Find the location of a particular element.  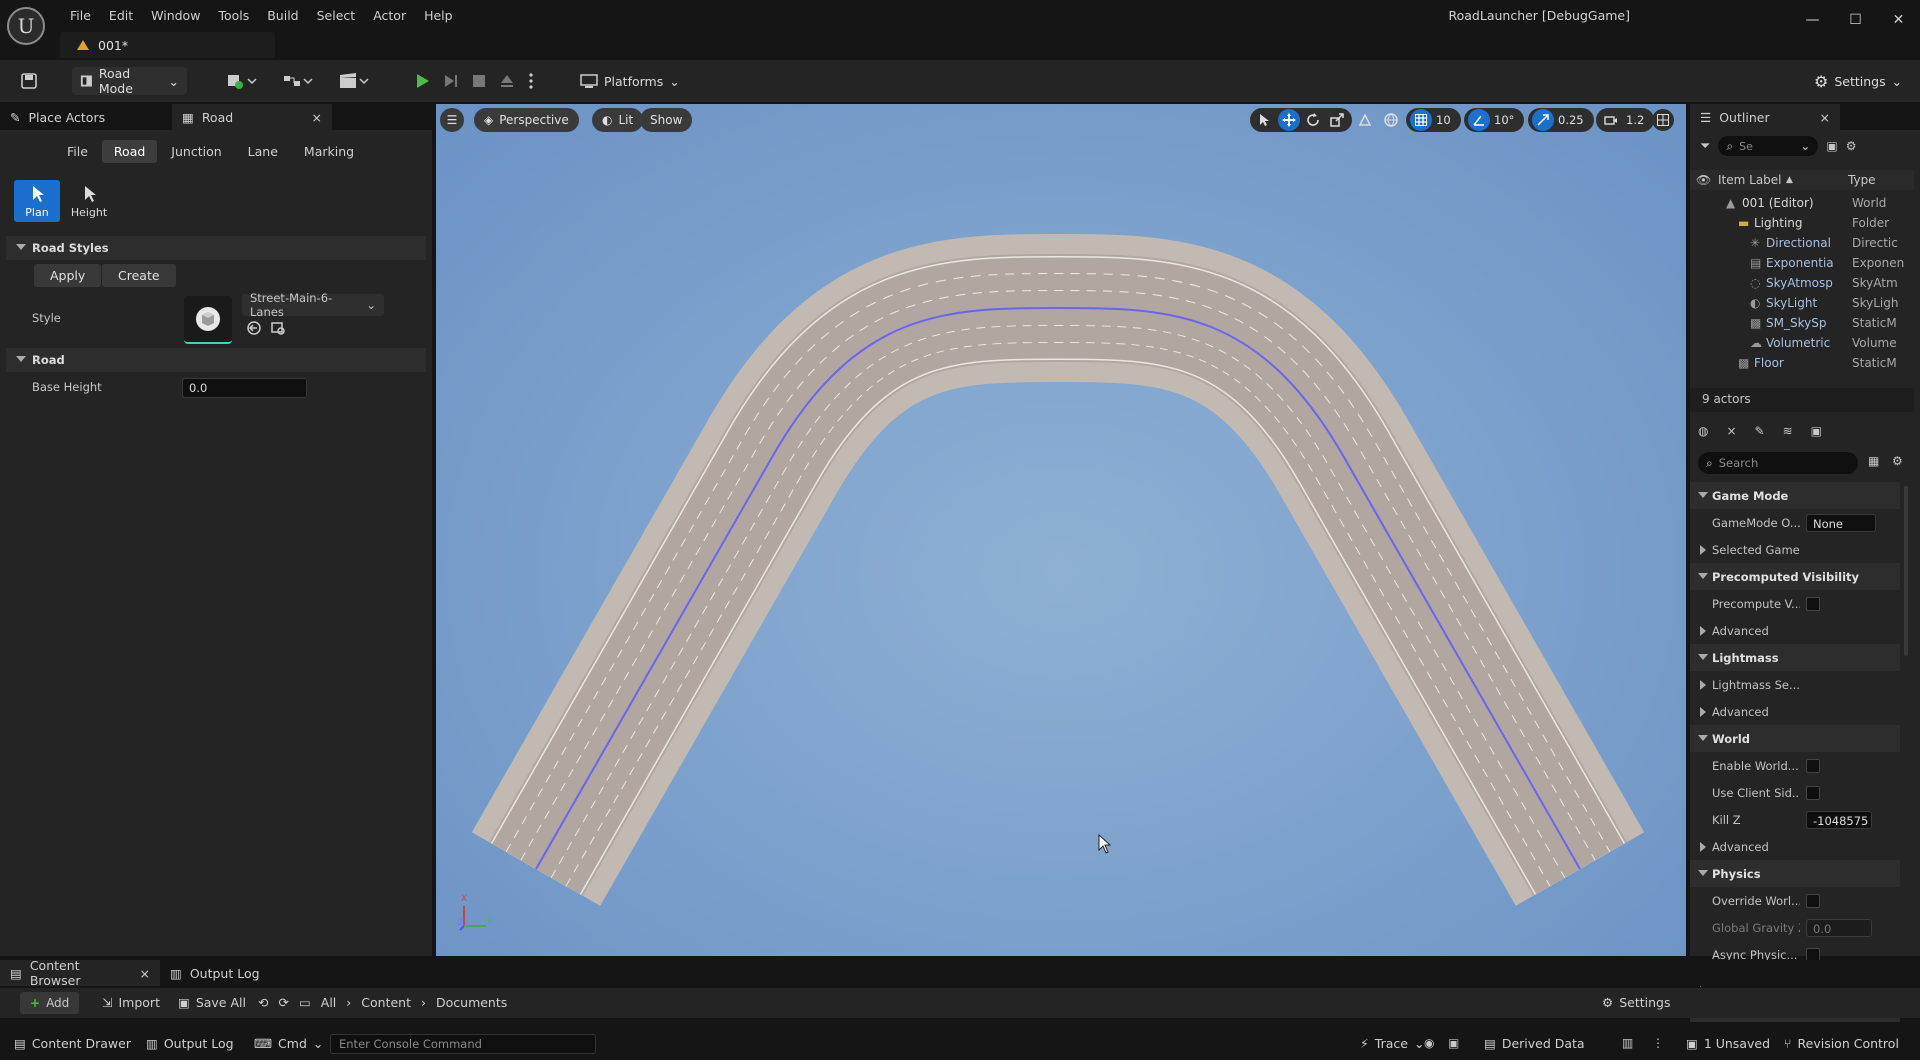

details-search: ⌕ Search is located at coordinates (1778, 463).